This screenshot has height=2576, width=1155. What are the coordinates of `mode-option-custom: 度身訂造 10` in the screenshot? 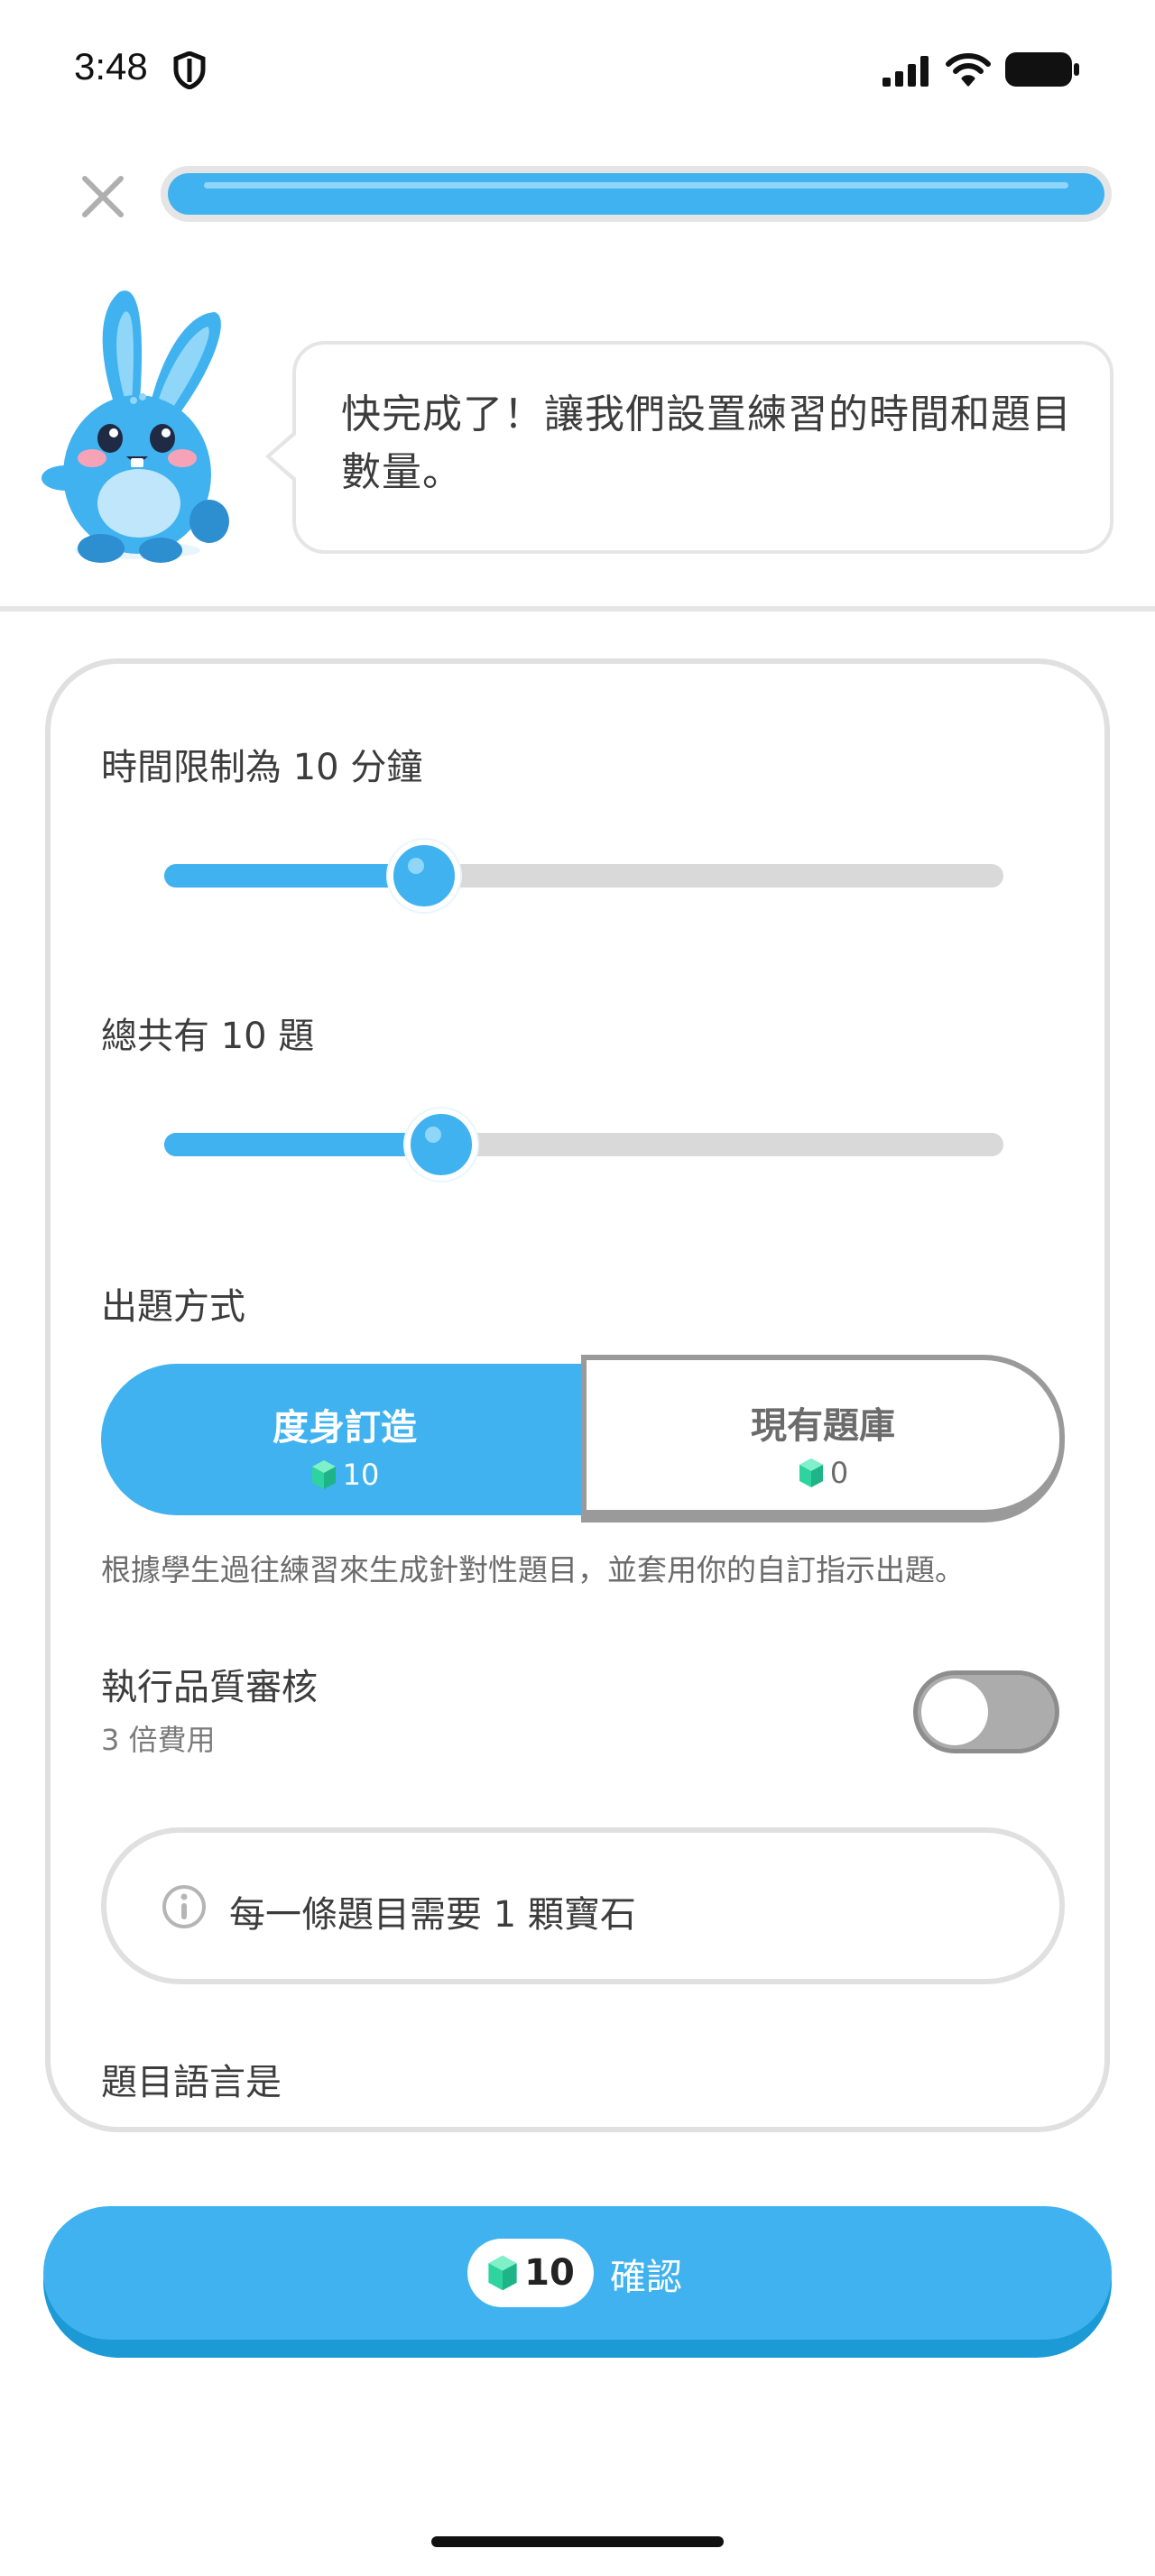 It's located at (344, 1440).